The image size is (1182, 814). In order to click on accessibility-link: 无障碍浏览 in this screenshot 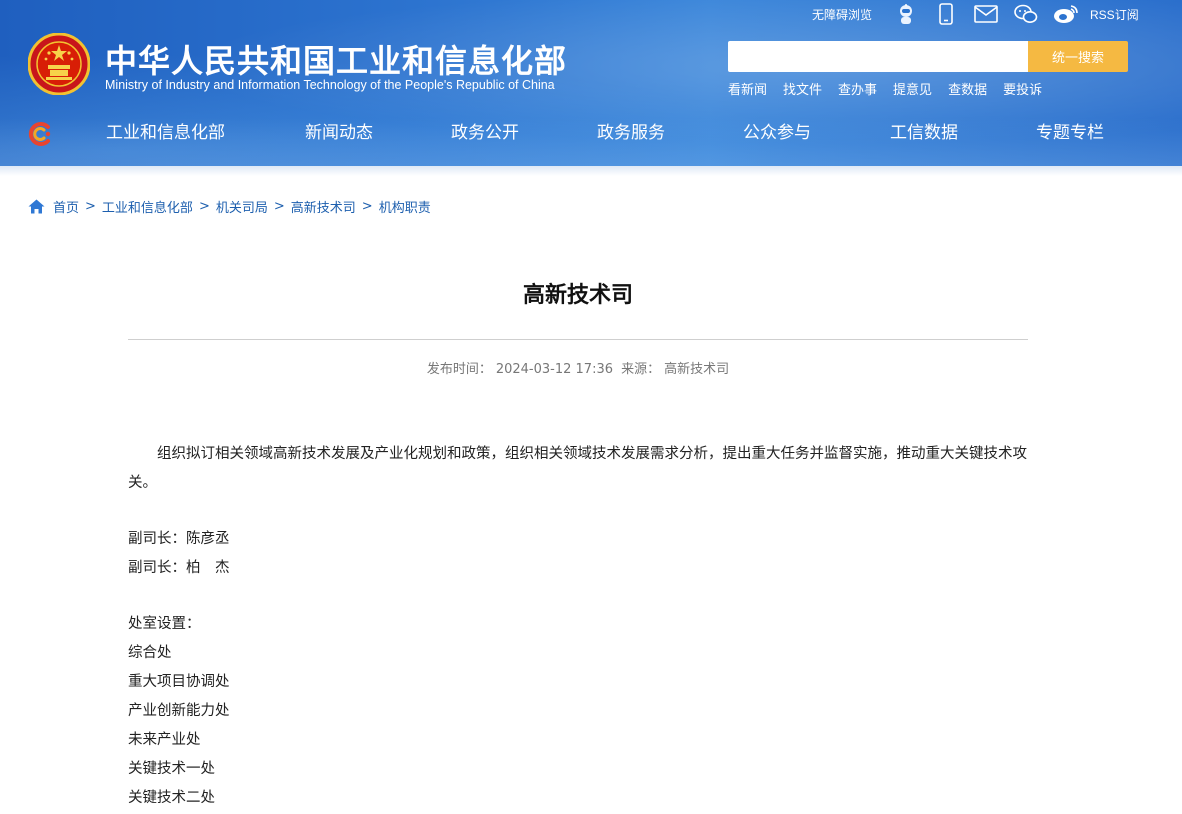, I will do `click(842, 14)`.